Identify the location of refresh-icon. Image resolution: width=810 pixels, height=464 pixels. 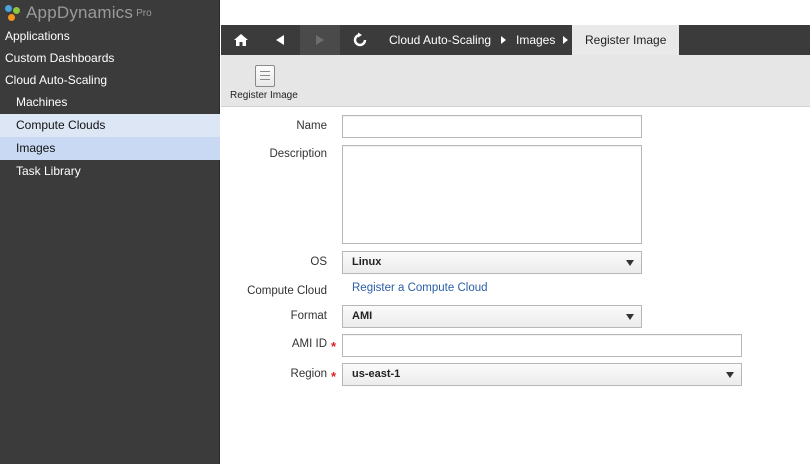
(360, 39).